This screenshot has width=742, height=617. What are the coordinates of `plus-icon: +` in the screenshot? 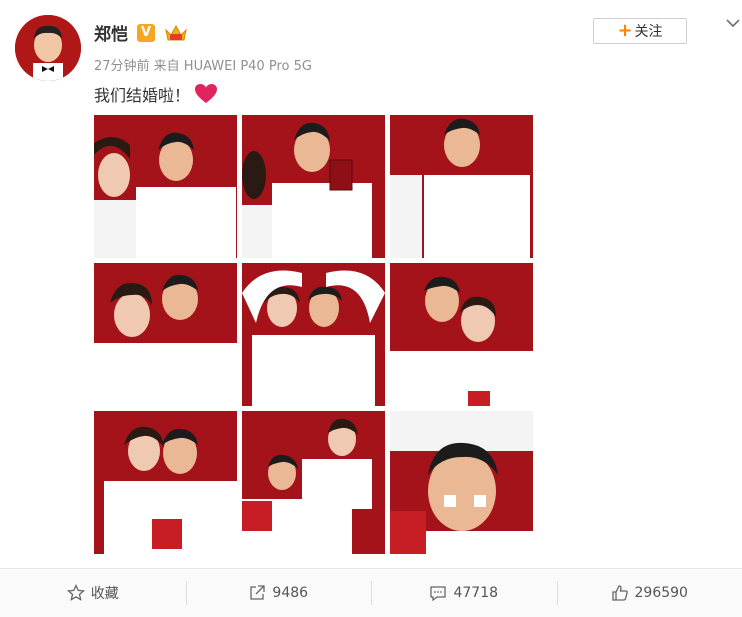 It's located at (624, 31).